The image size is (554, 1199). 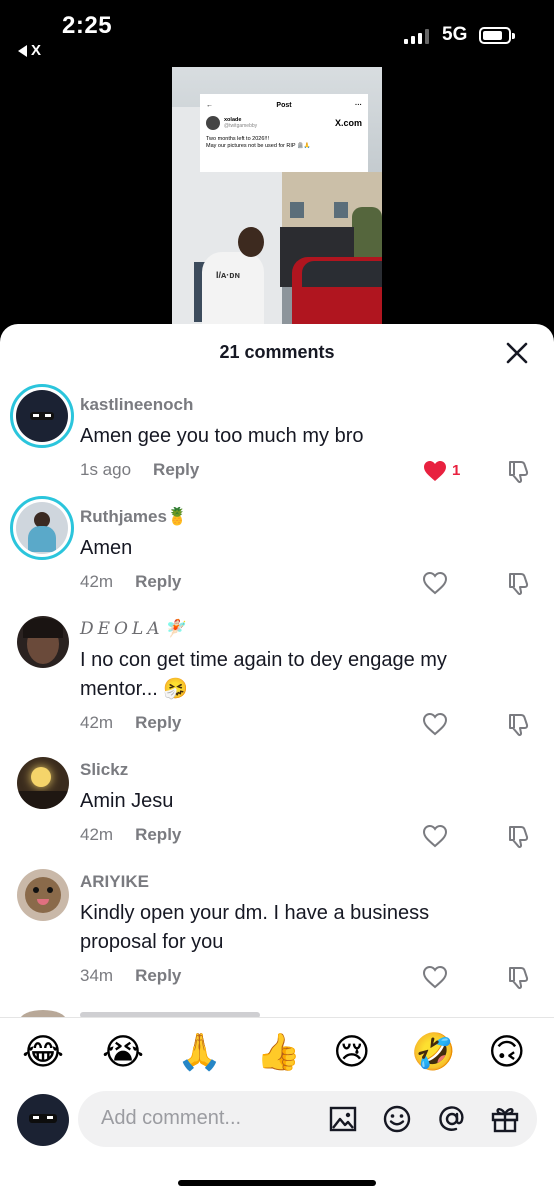 I want to click on home-indicator, so click(x=277, y=1183).